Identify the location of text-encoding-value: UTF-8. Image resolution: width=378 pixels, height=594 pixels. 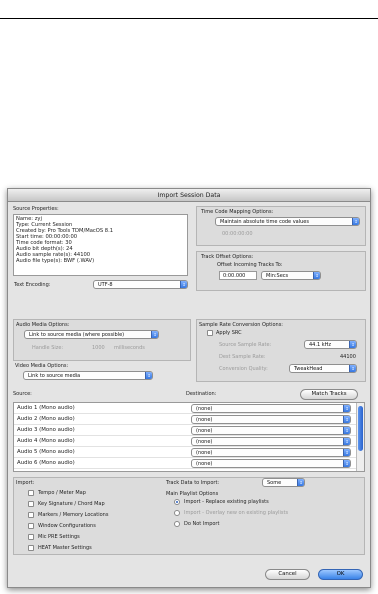
(105, 285).